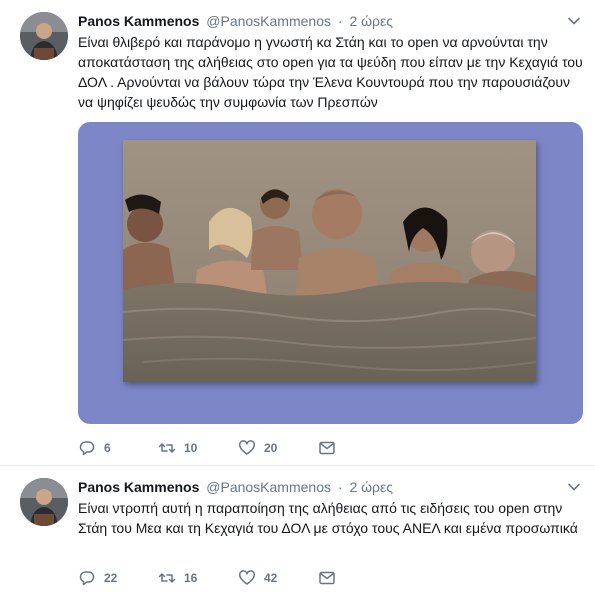 This screenshot has width=595, height=598. Describe the element at coordinates (257, 448) in the screenshot. I see `like-button: 20` at that location.